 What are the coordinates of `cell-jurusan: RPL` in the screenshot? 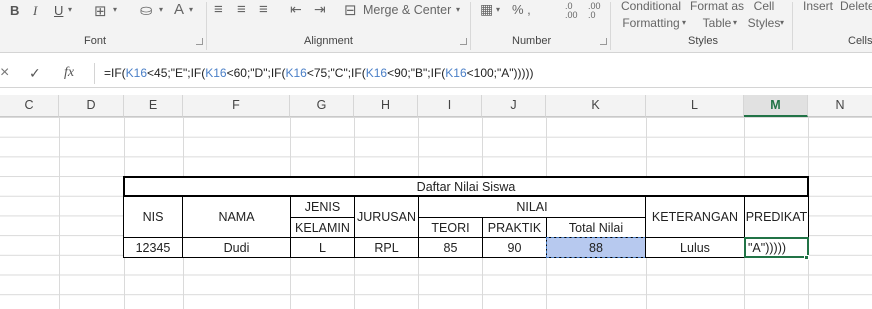 It's located at (386, 247).